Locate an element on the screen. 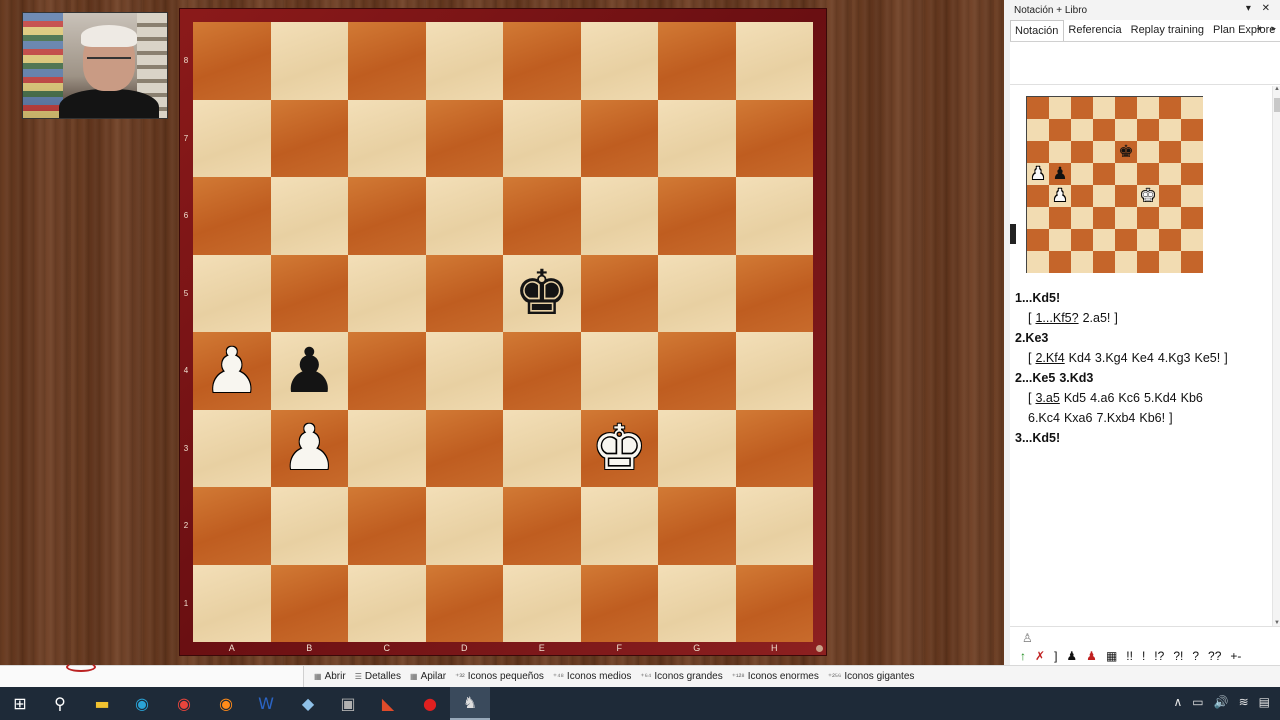 Image resolution: width=1280 pixels, height=720 pixels. square-d2 is located at coordinates (464, 526).